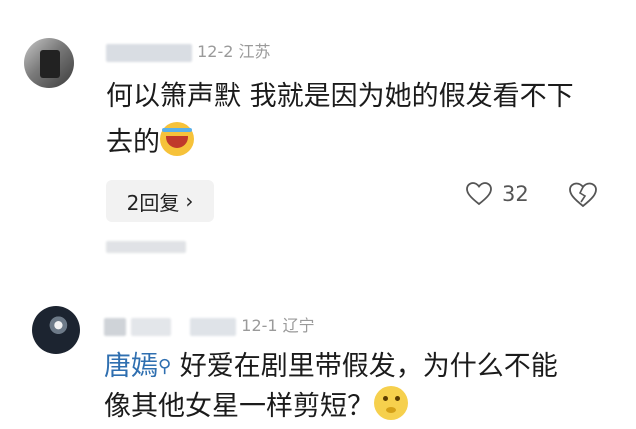 This screenshot has height=429, width=636. Describe the element at coordinates (146, 244) in the screenshot. I see `faded-caption` at that location.